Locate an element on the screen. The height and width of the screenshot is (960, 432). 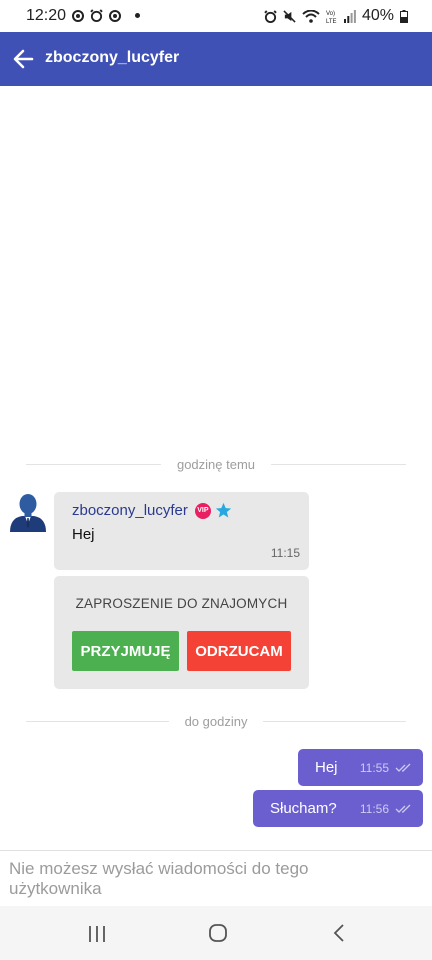
status-time: 12:20 is located at coordinates (46, 15).